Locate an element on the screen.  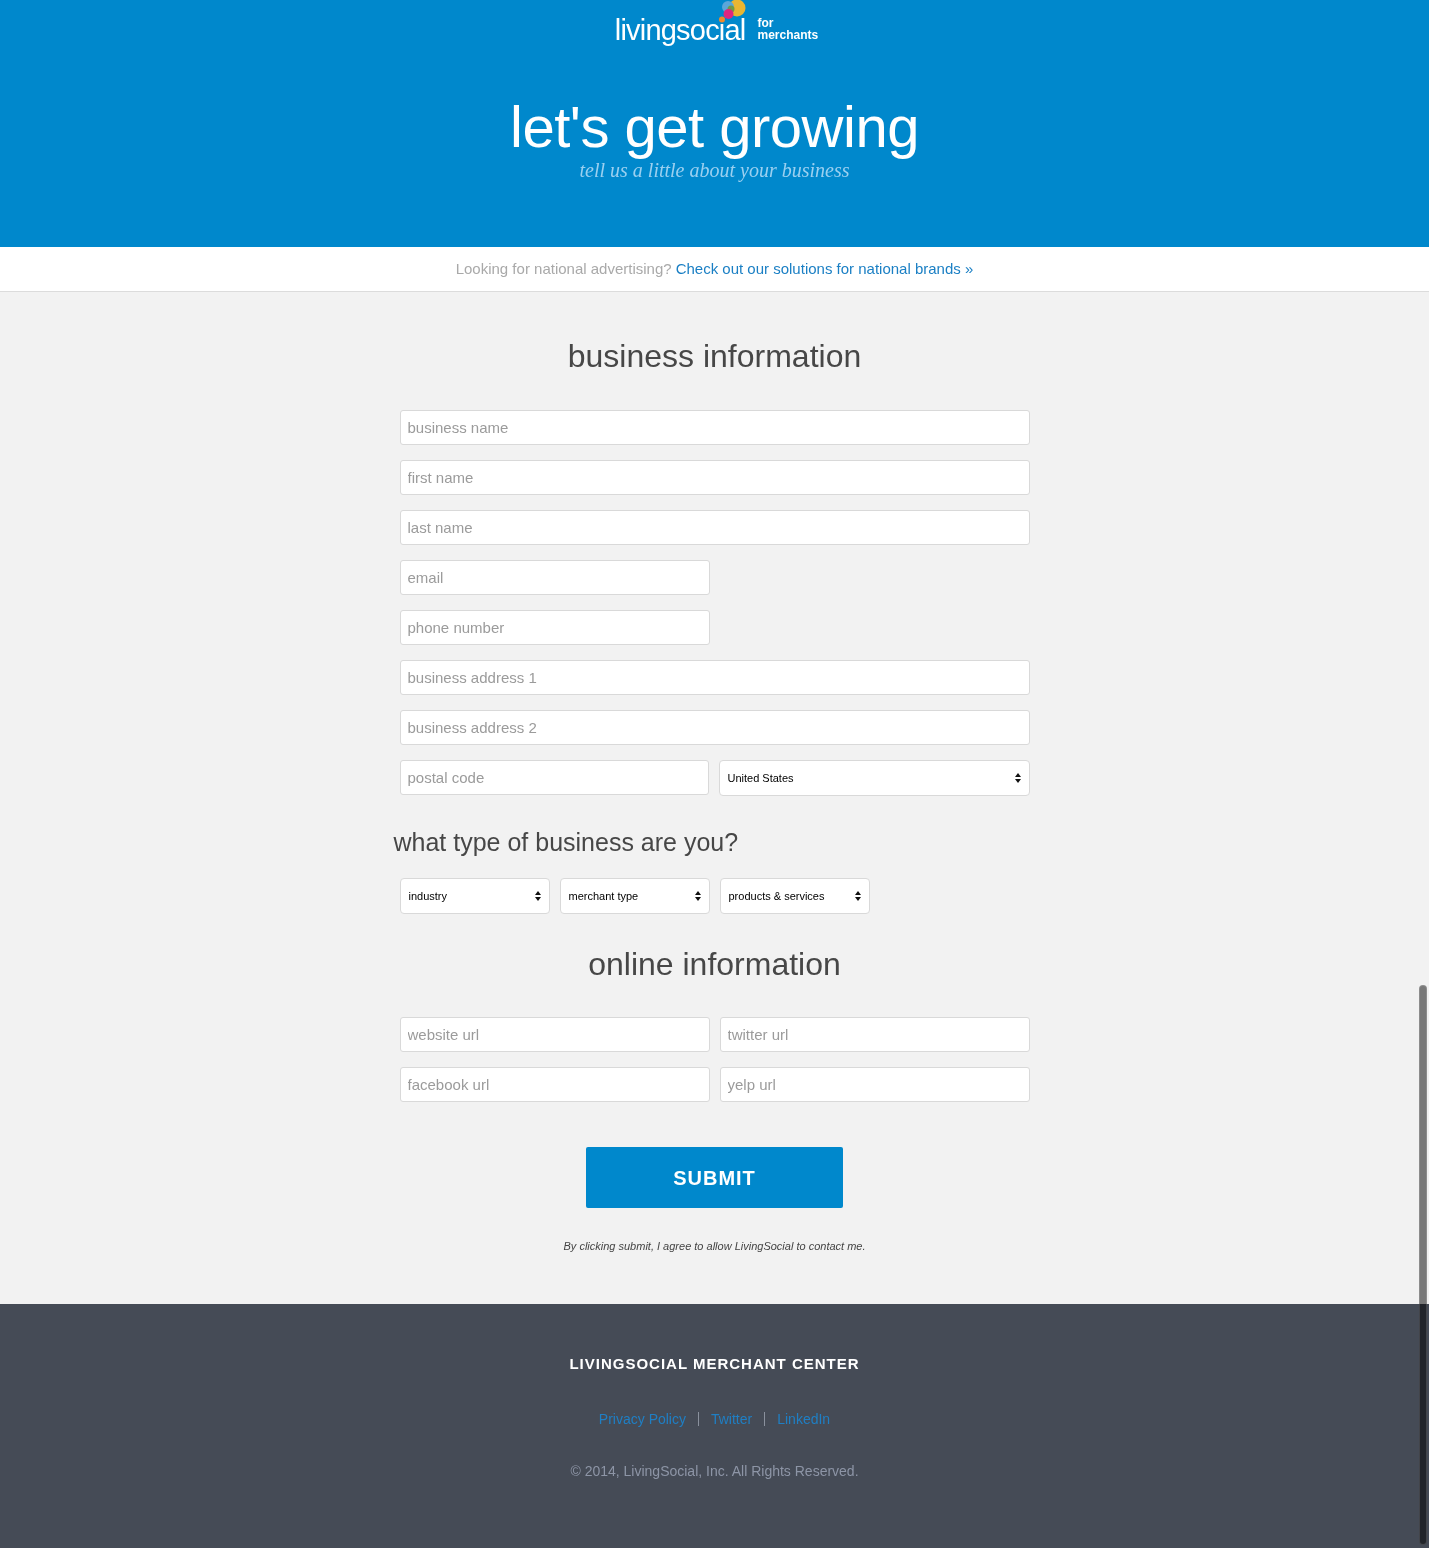
input-field: yelp url is located at coordinates (874, 1084).